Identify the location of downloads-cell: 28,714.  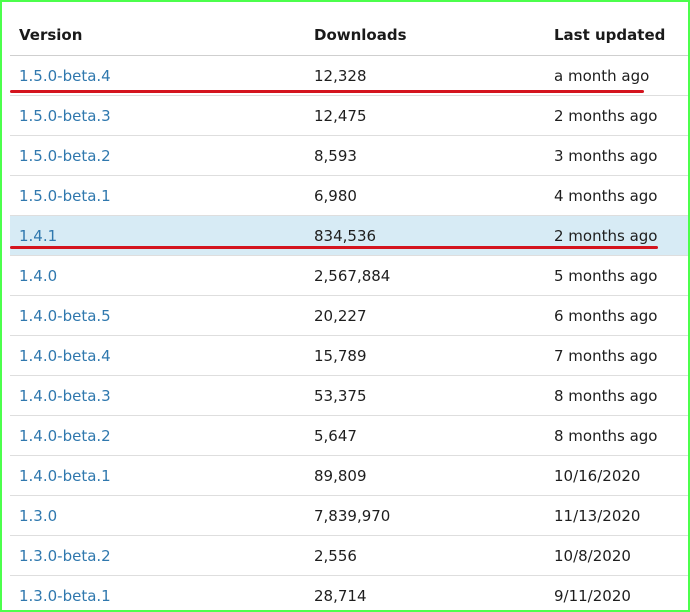
(425, 592).